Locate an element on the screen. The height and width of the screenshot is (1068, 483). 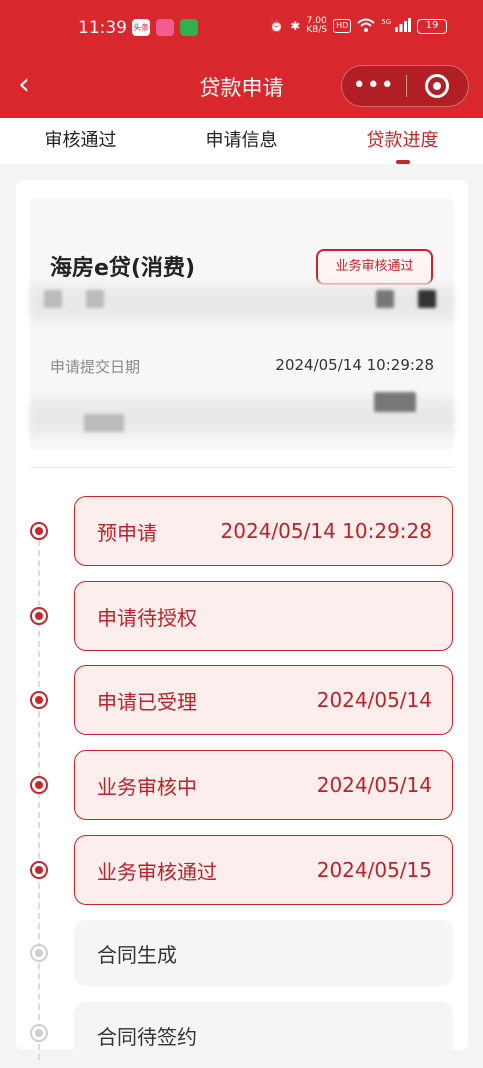
divider is located at coordinates (242, 467).